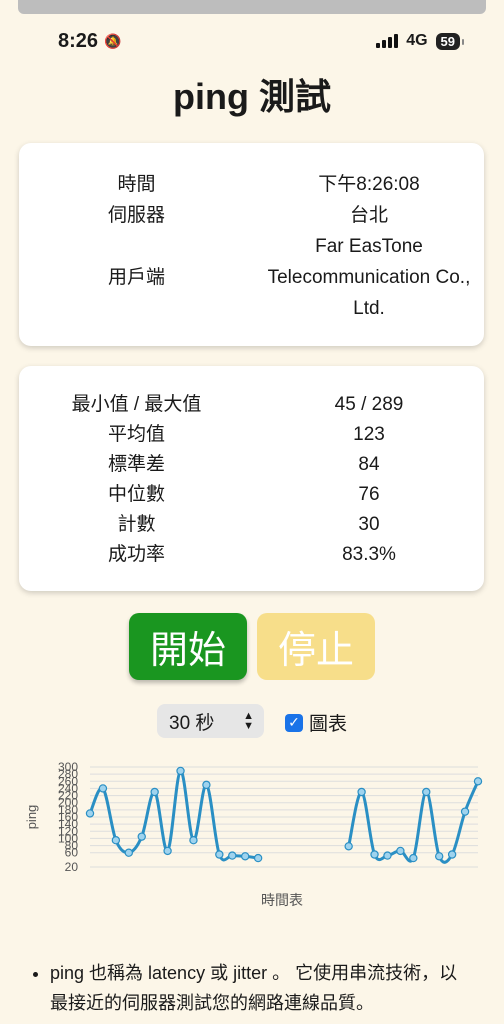 The height and width of the screenshot is (1024, 504). I want to click on y-tick-label: 300, so click(68, 767).